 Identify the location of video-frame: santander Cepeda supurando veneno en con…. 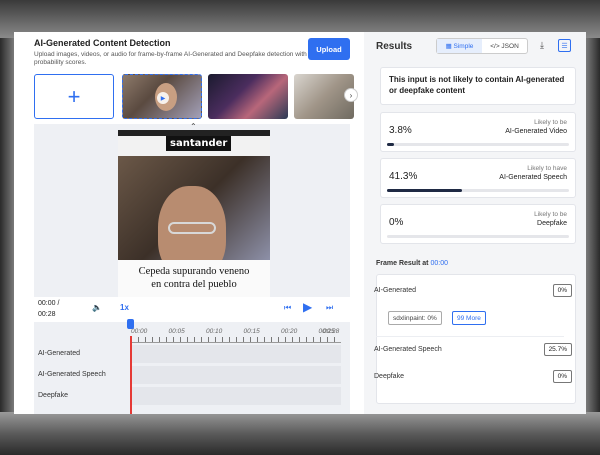
(194, 214).